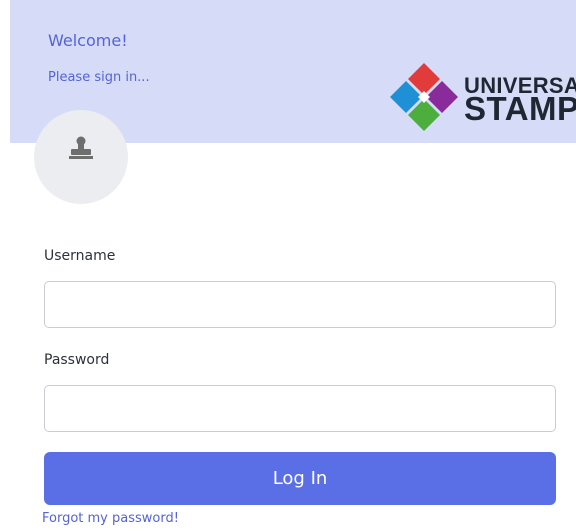 The image size is (576, 531). I want to click on universal-stamp-logo: UNIVERSAL STAMP, so click(481, 98).